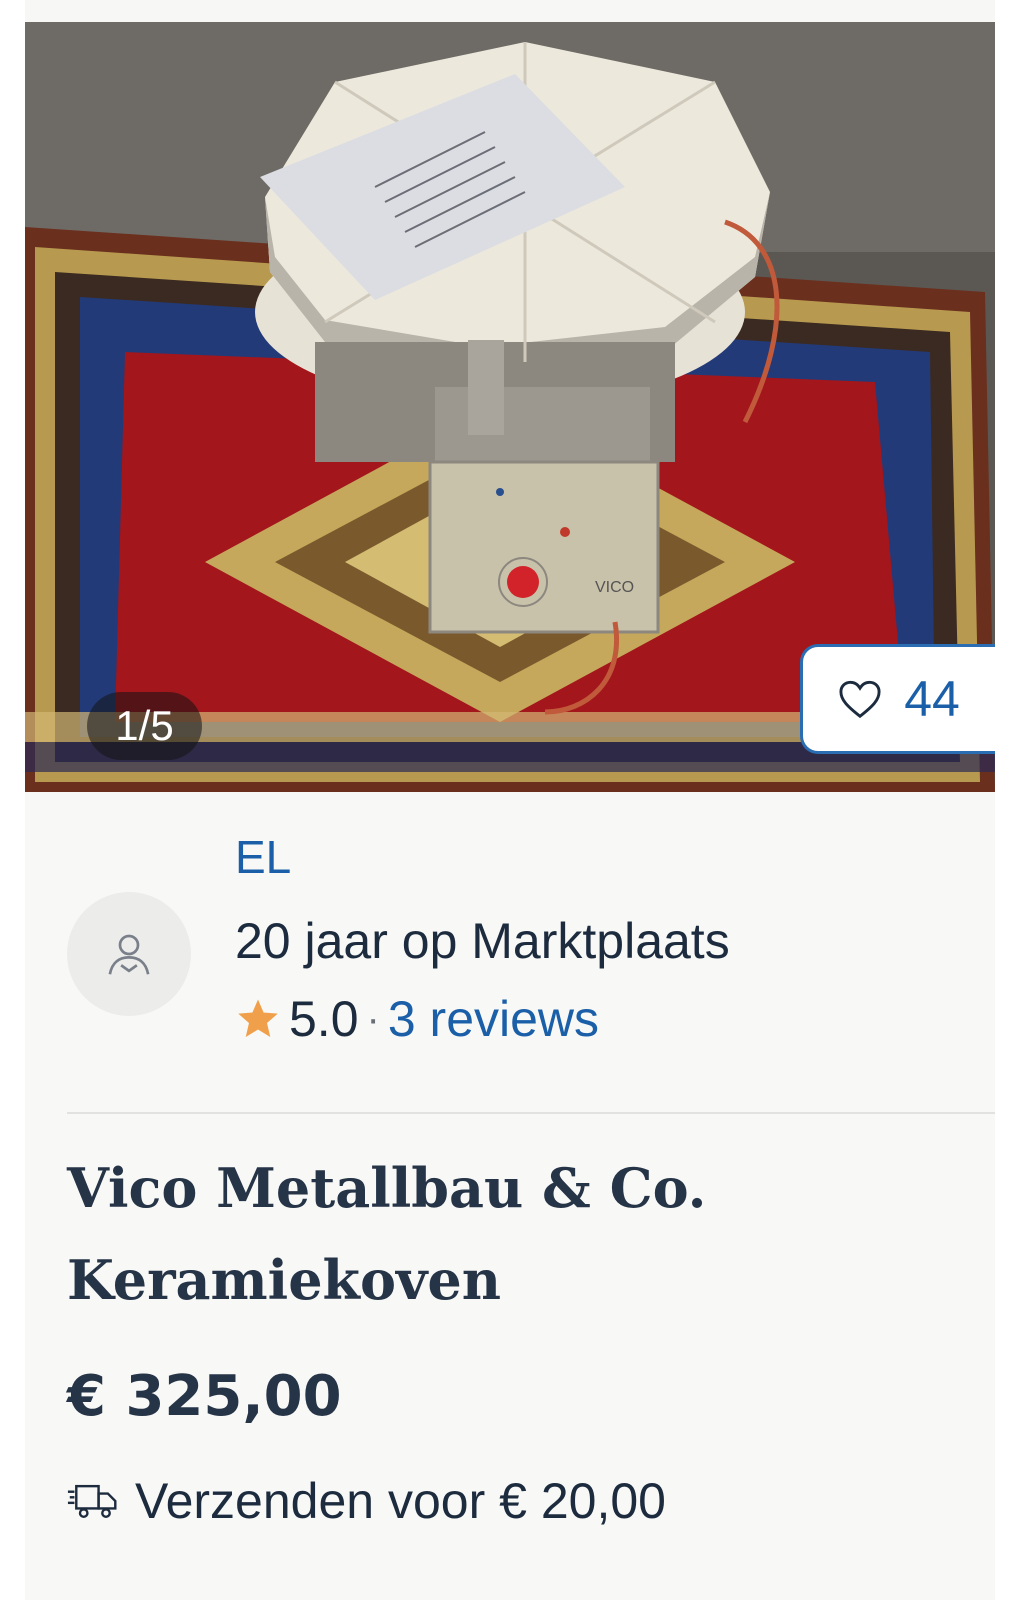 This screenshot has height=1600, width=1029. I want to click on user-icon, so click(129, 954).